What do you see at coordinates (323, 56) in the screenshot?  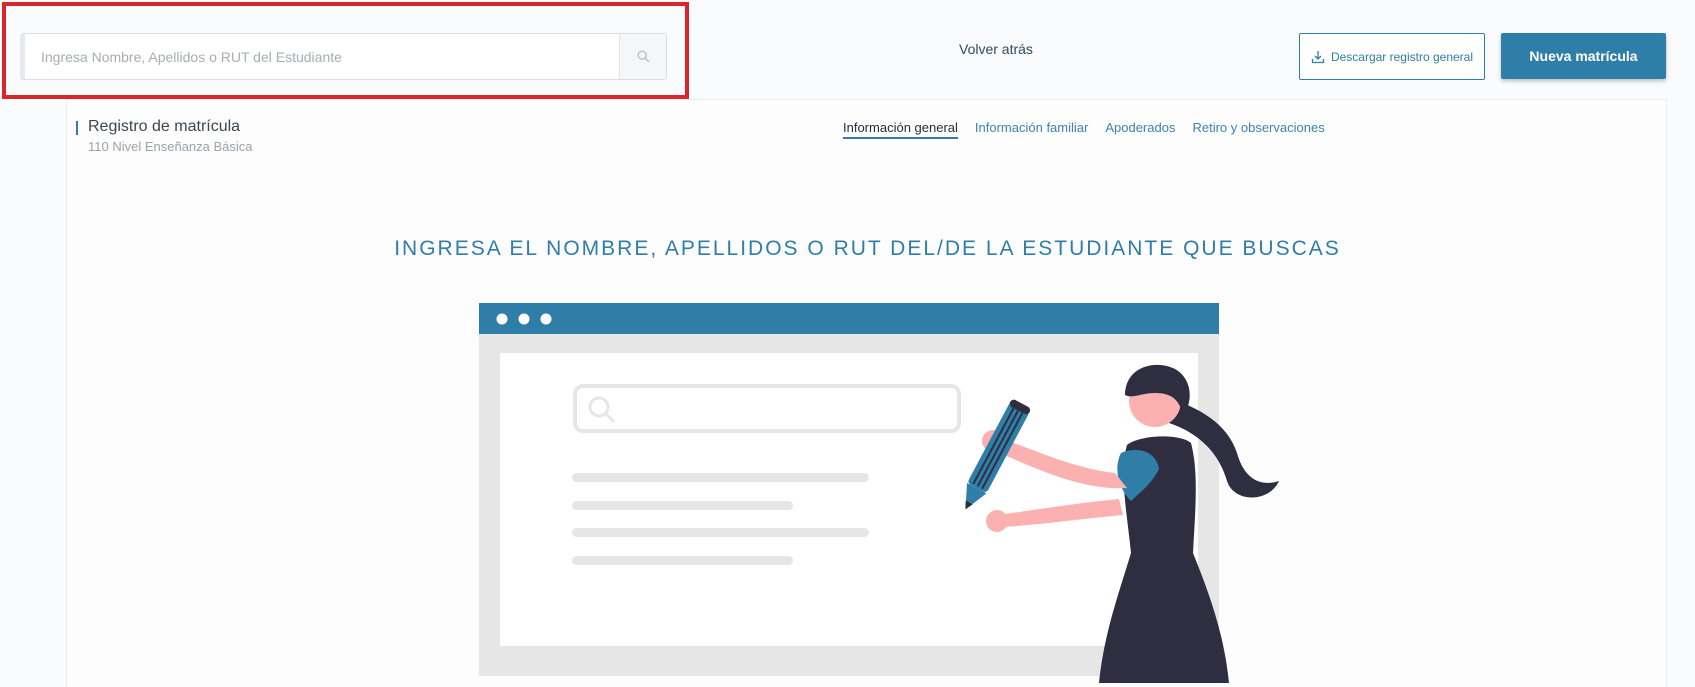 I see `search-input` at bounding box center [323, 56].